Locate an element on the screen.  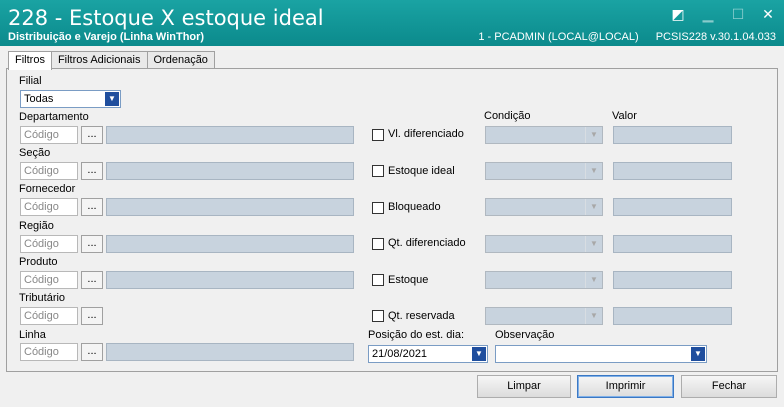
secao-code-input: Código is located at coordinates (49, 171).